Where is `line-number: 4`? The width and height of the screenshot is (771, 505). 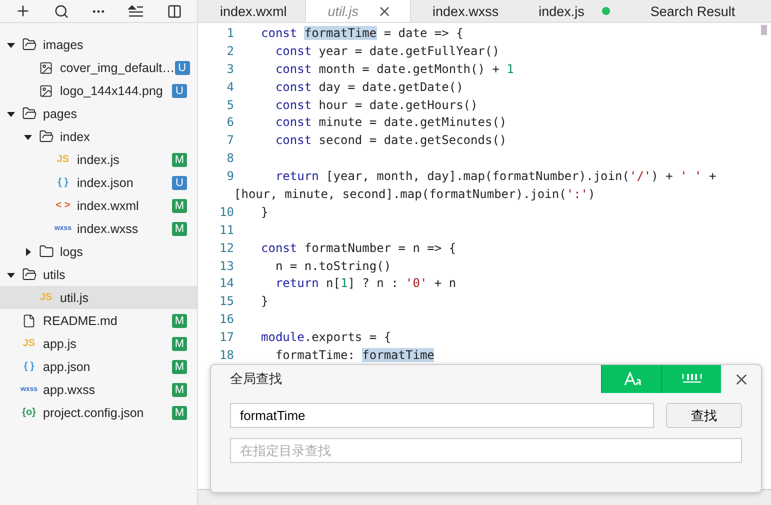 line-number: 4 is located at coordinates (230, 87).